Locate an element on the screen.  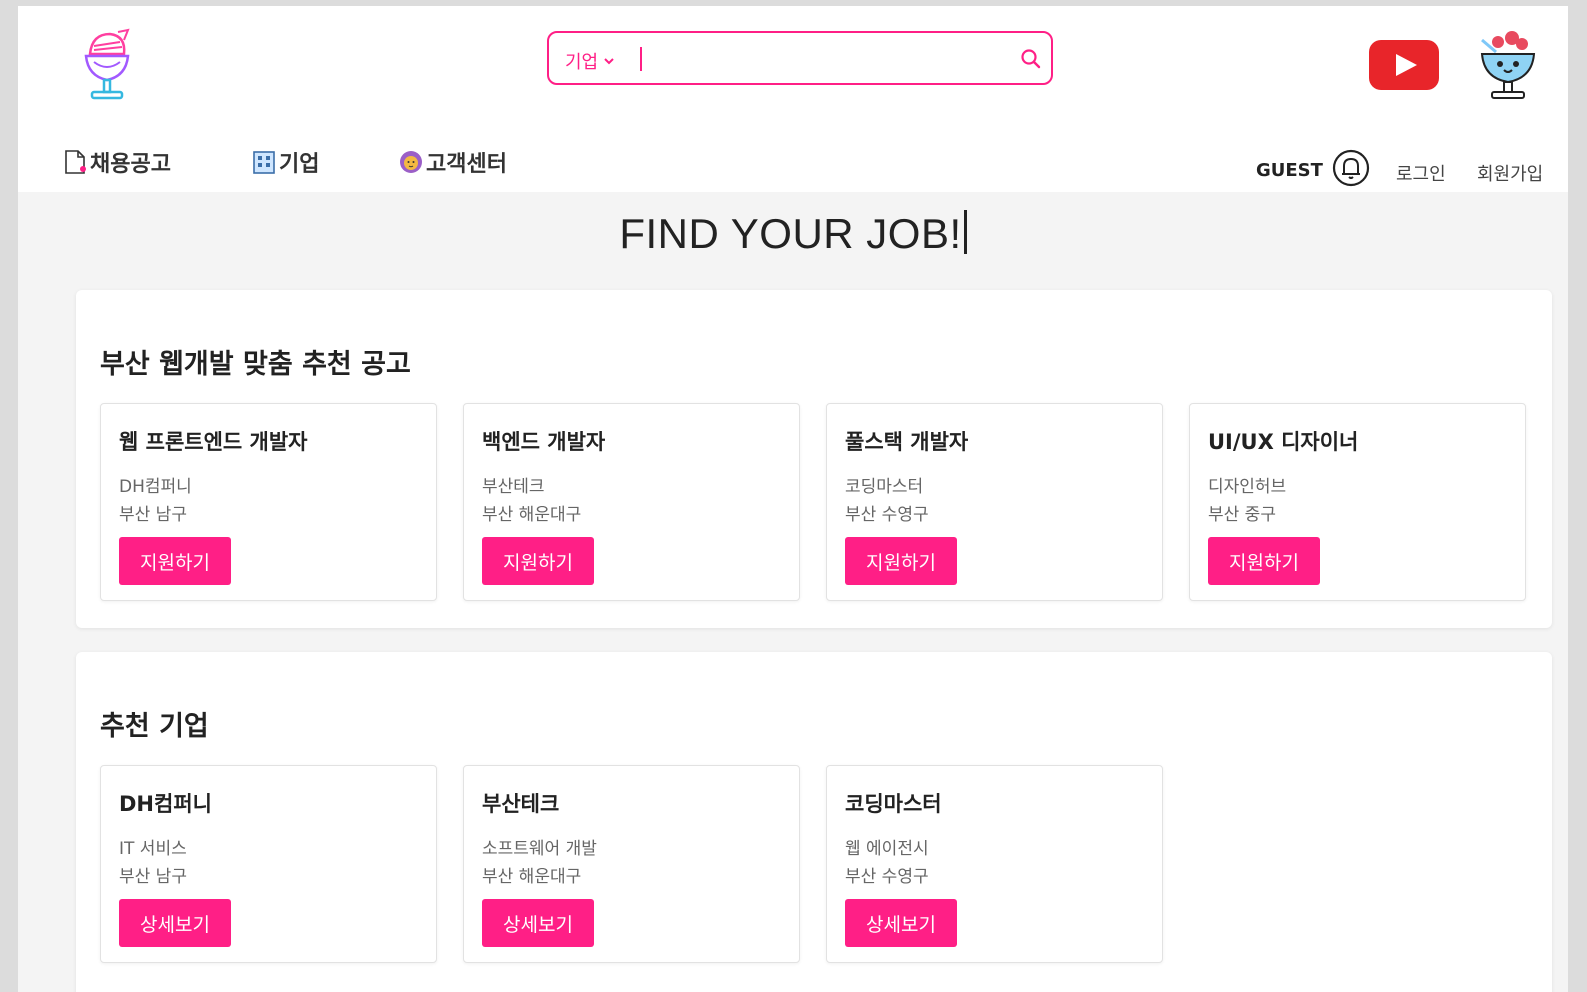
company-name: 코딩마스터 is located at coordinates (893, 804).